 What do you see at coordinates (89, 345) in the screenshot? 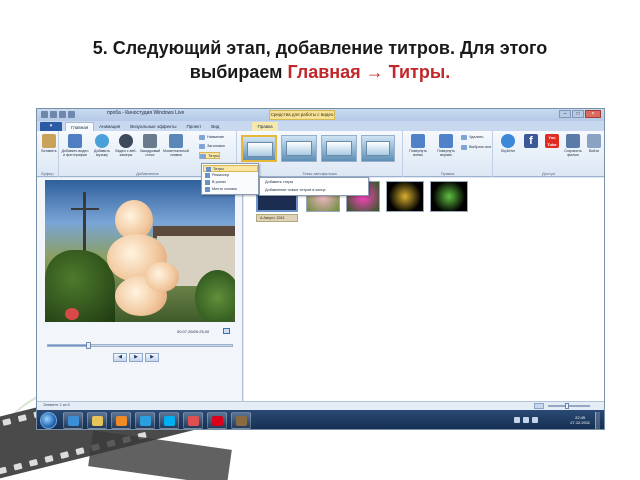
I see `seek-handle` at bounding box center [89, 345].